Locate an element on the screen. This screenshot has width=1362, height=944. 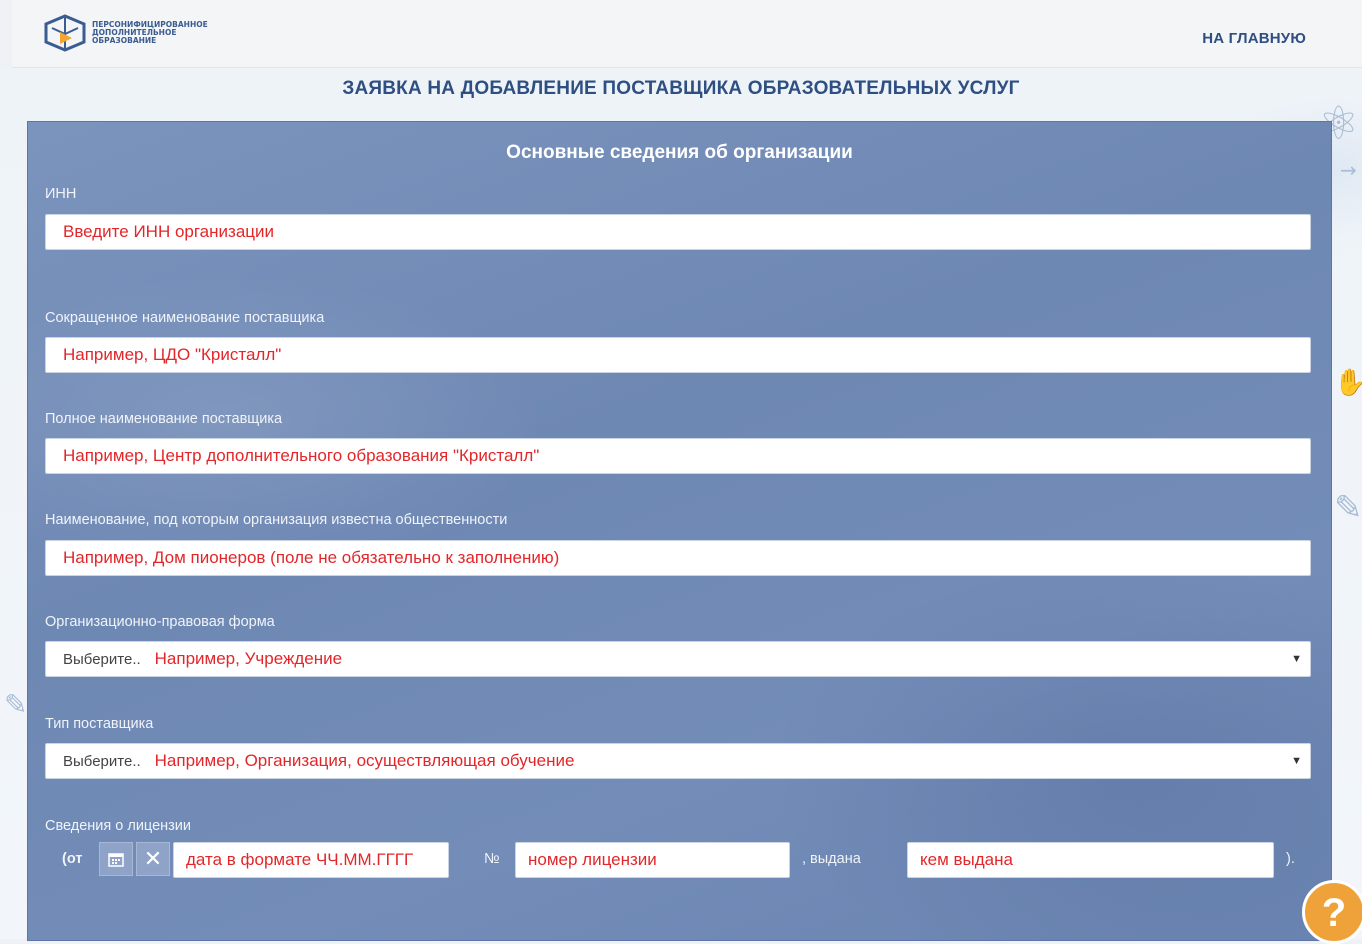
license-issued-text: , выдана is located at coordinates (831, 859).